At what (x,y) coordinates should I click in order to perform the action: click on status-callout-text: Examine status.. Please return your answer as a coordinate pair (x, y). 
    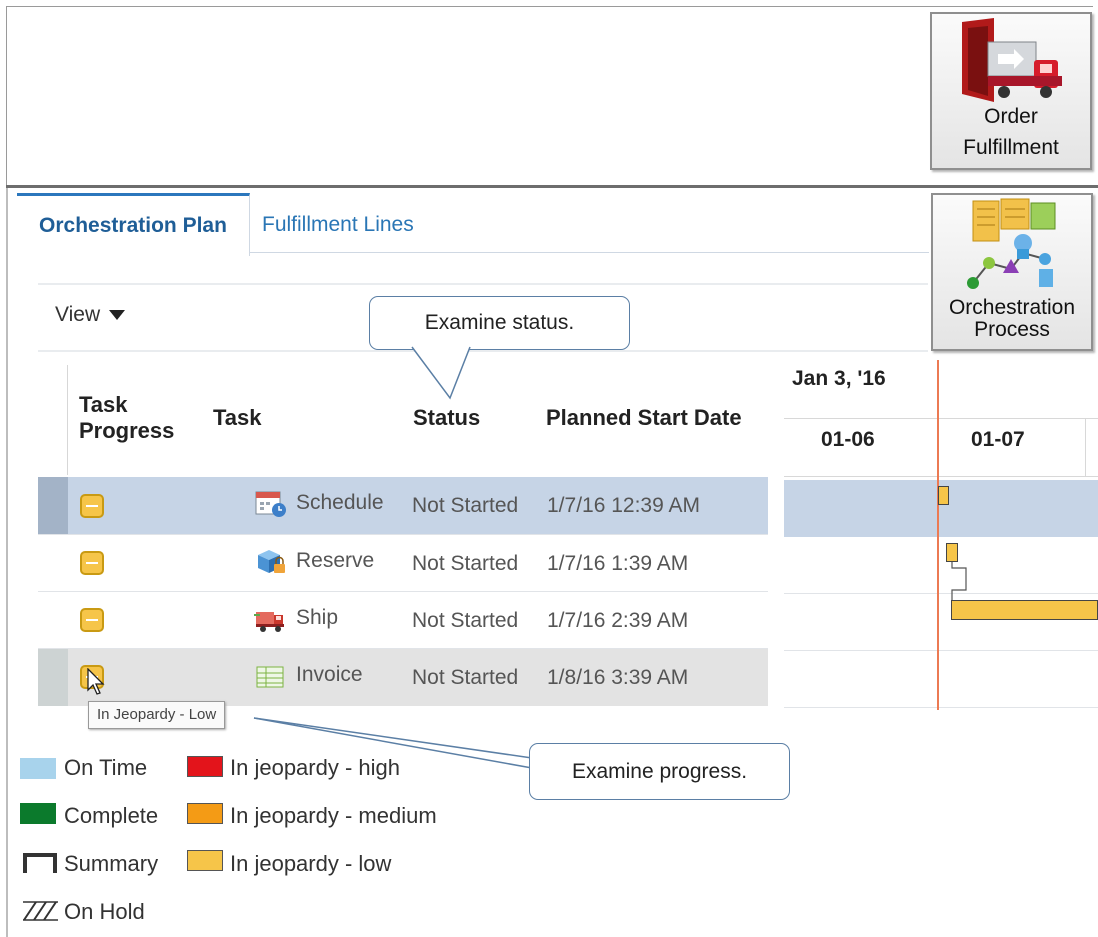
    Looking at the image, I should click on (499, 322).